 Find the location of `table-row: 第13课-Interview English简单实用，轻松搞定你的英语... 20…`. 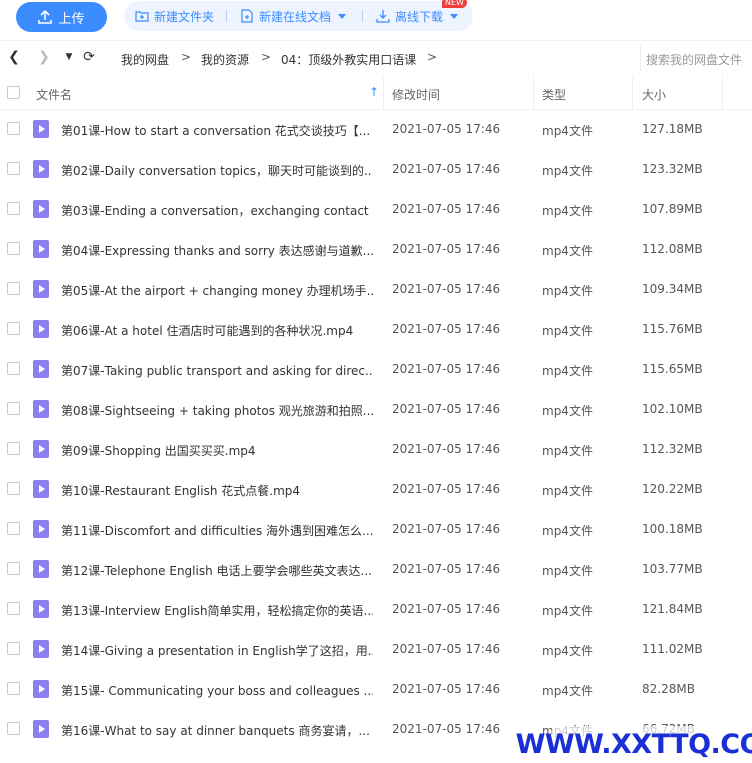

table-row: 第13课-Interview English简单实用，轻松搞定你的英语... 20… is located at coordinates (376, 610).